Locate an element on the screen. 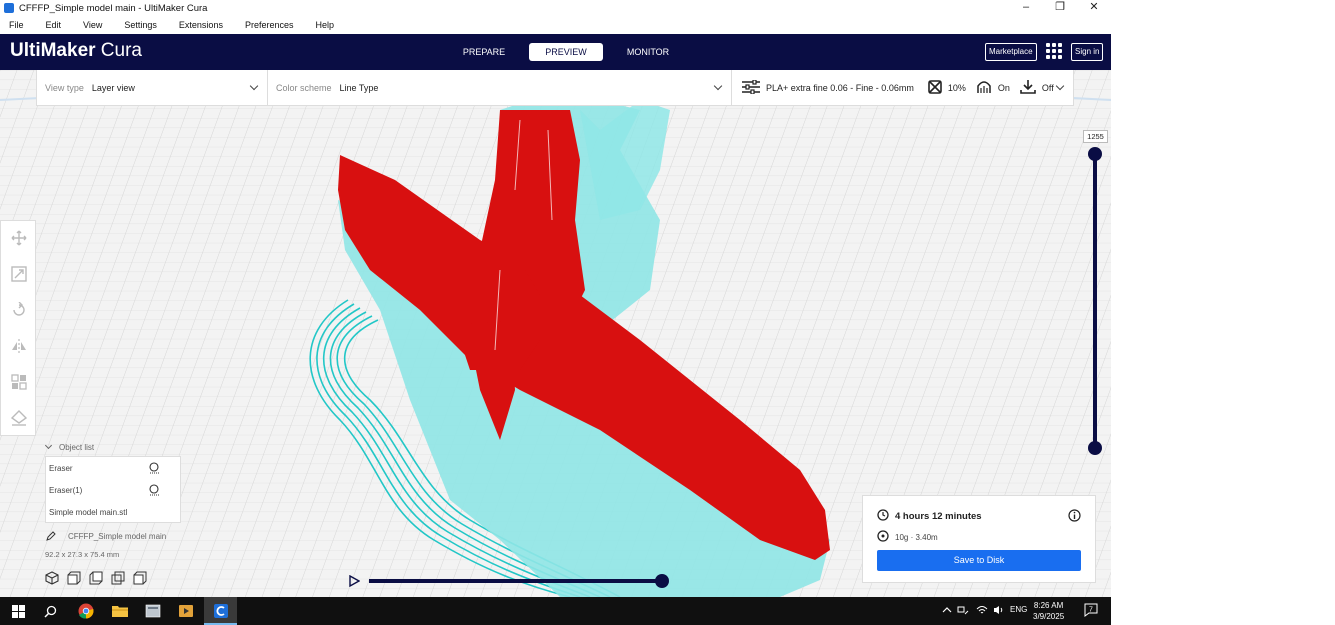  stage-tabs: PREPARE PREVIEW MONITOR is located at coordinates (570, 52).